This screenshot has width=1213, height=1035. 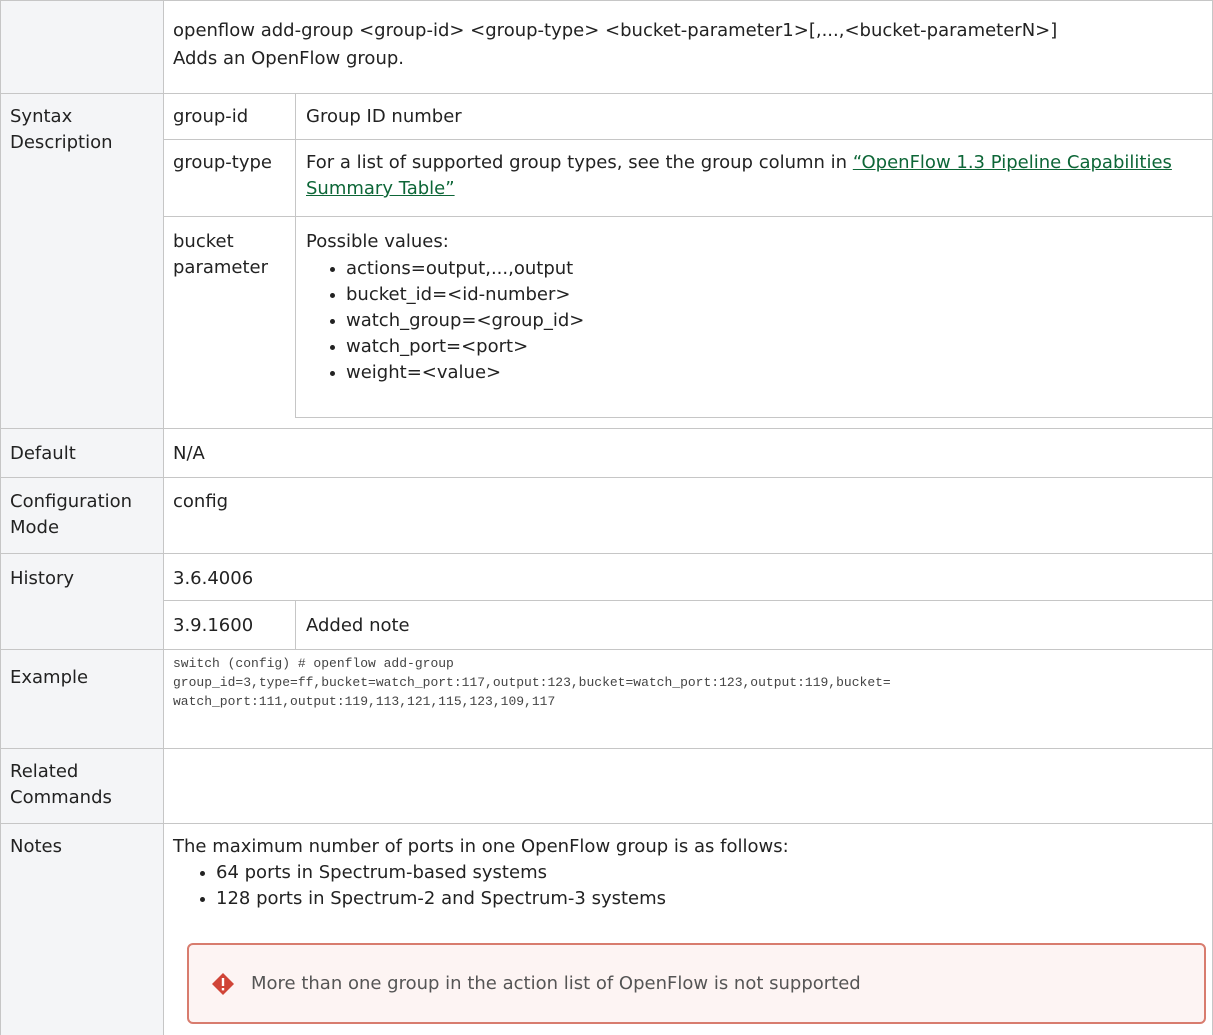 I want to click on history-divider, so click(x=295, y=624).